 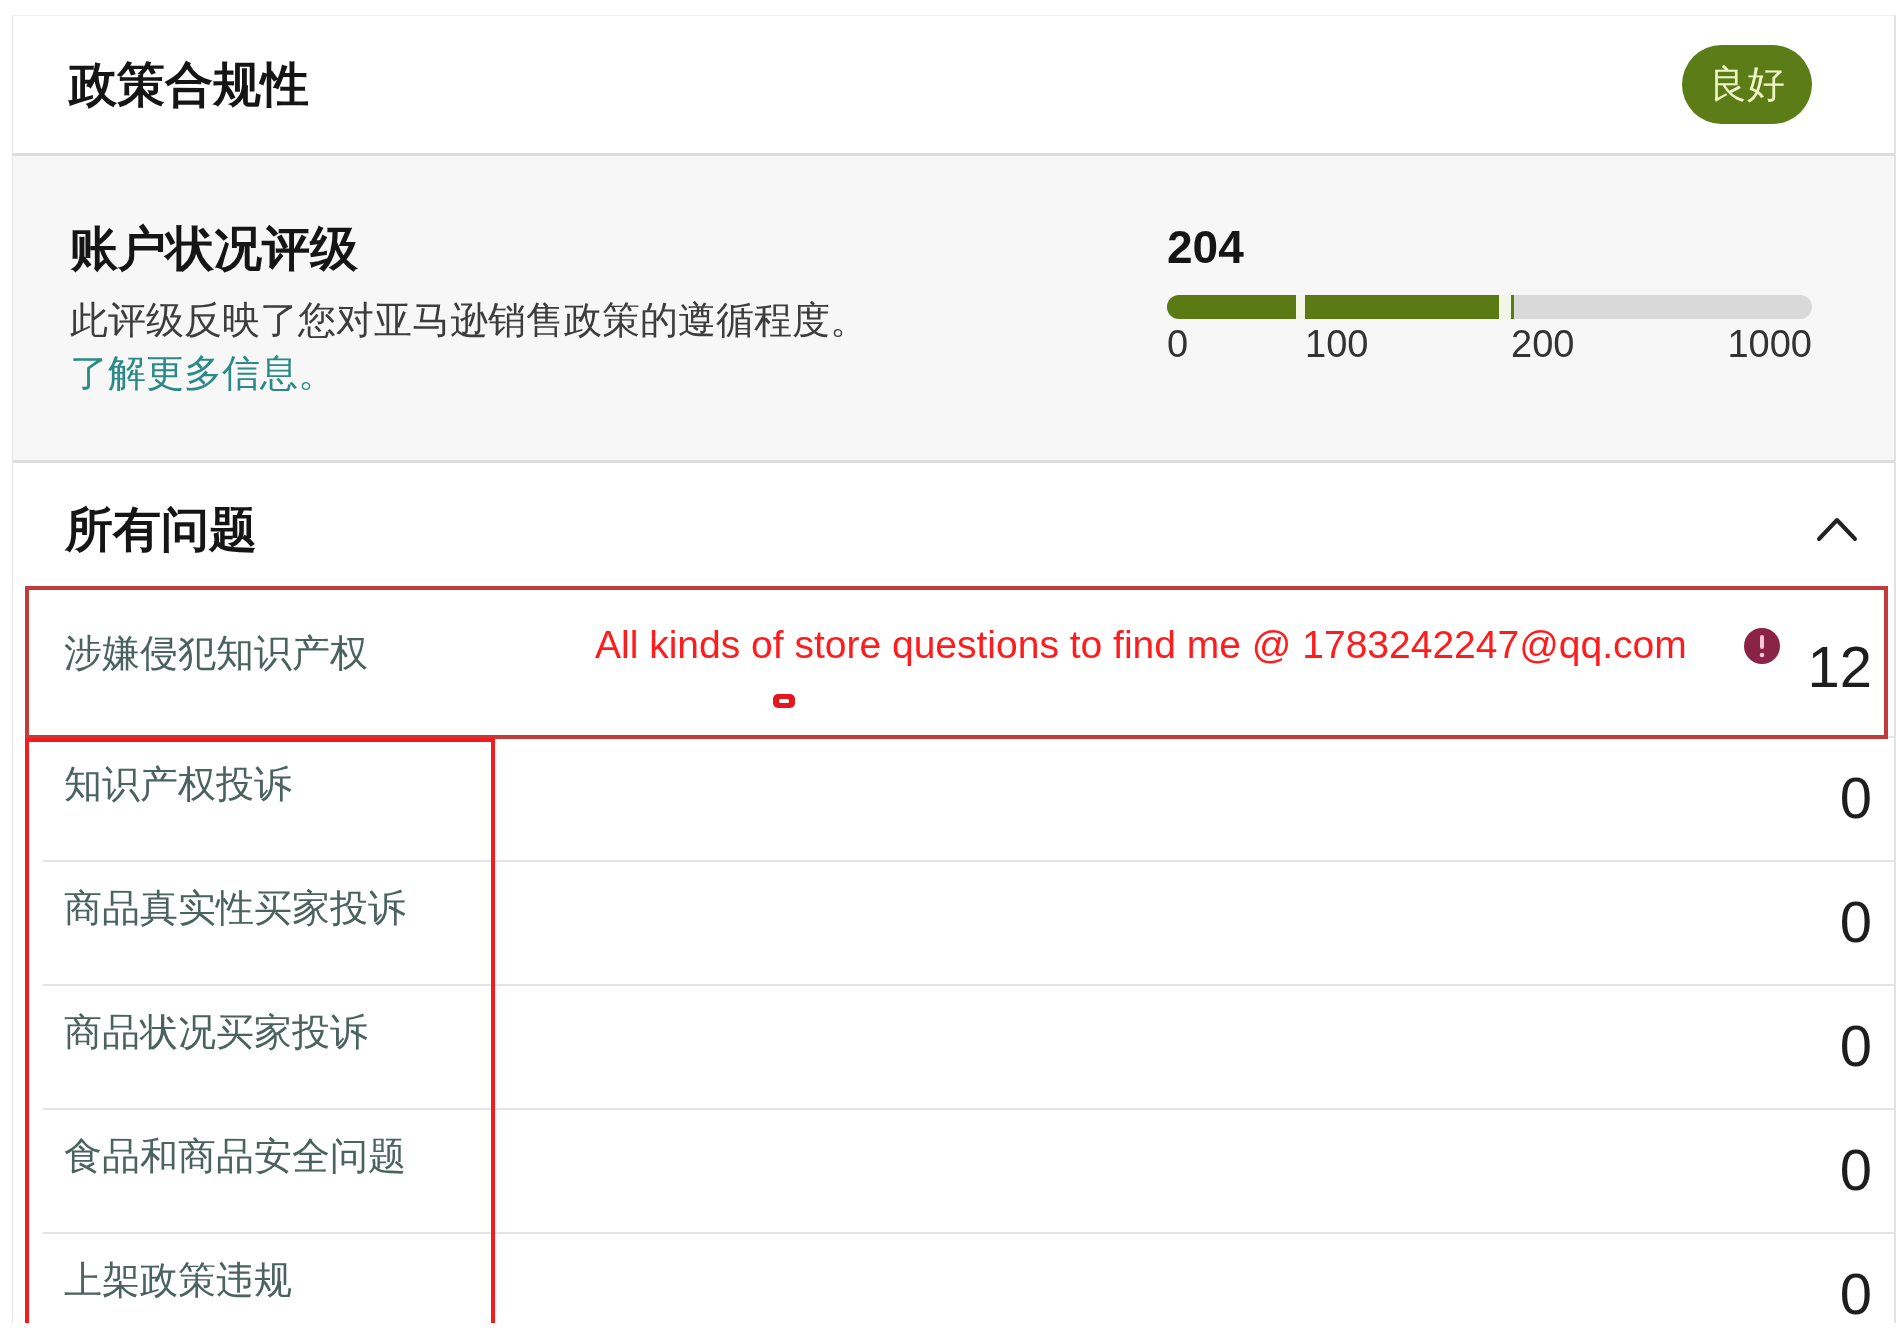 What do you see at coordinates (161, 529) in the screenshot?
I see `issues-title: 所有问题` at bounding box center [161, 529].